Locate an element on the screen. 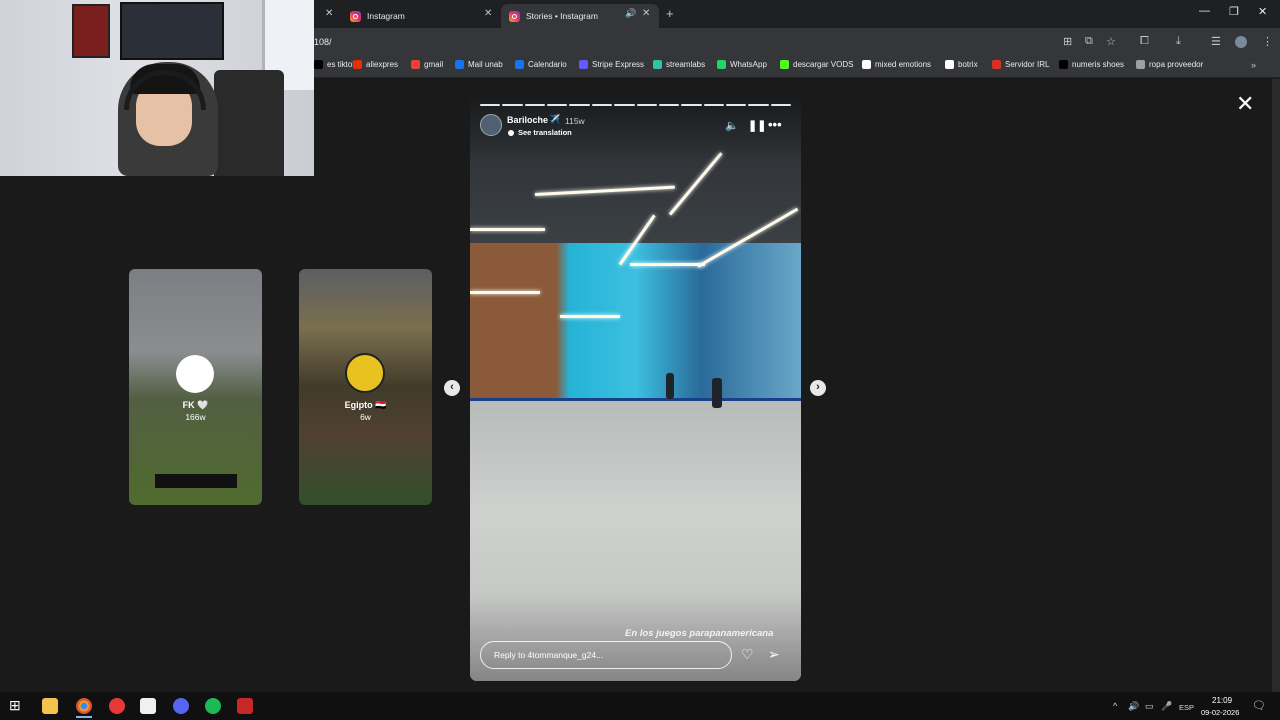 The height and width of the screenshot is (720, 1280). preview-username: FK 🤍 is located at coordinates (195, 405).